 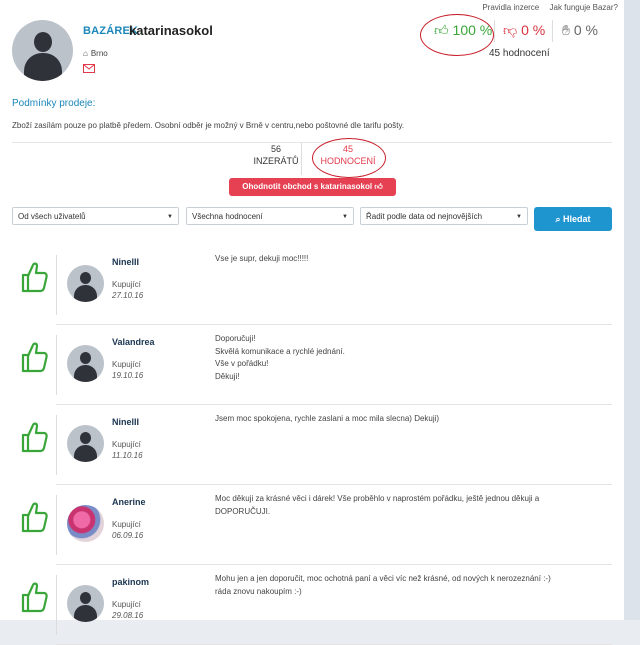 What do you see at coordinates (85, 53) in the screenshot?
I see `home-icon: ⌂` at bounding box center [85, 53].